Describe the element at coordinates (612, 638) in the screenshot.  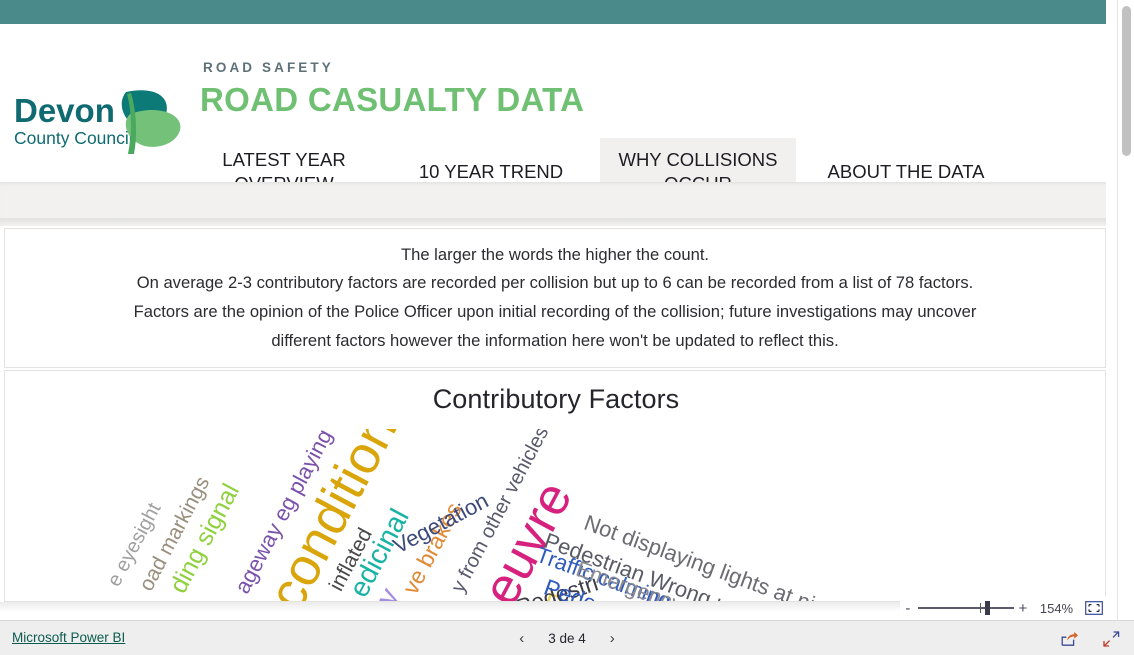
I see `chevron-right-icon: ›` at that location.